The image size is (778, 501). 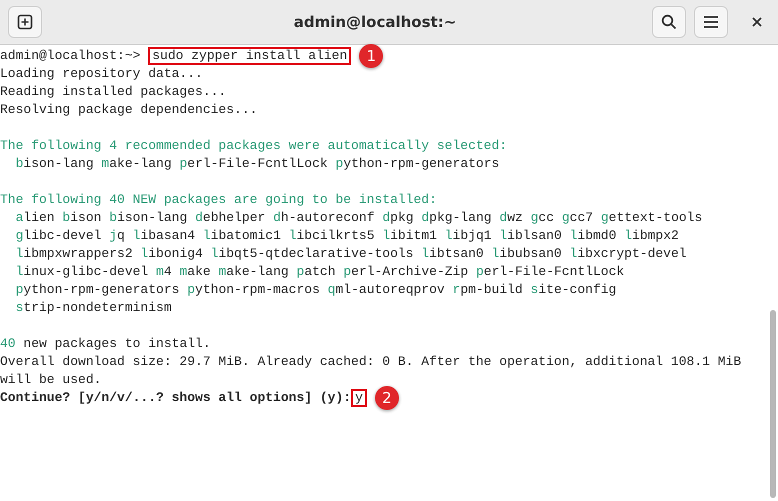 I want to click on package-name: libqt5-qtdeclarative-tools, so click(x=312, y=254).